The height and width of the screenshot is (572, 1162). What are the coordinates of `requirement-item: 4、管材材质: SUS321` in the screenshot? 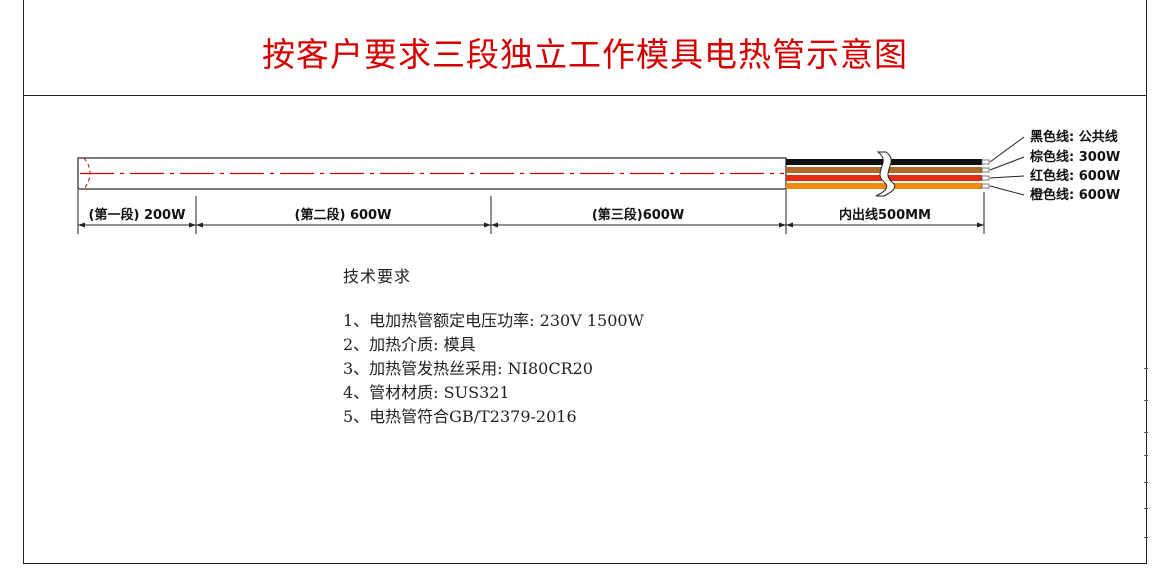 It's located at (426, 392).